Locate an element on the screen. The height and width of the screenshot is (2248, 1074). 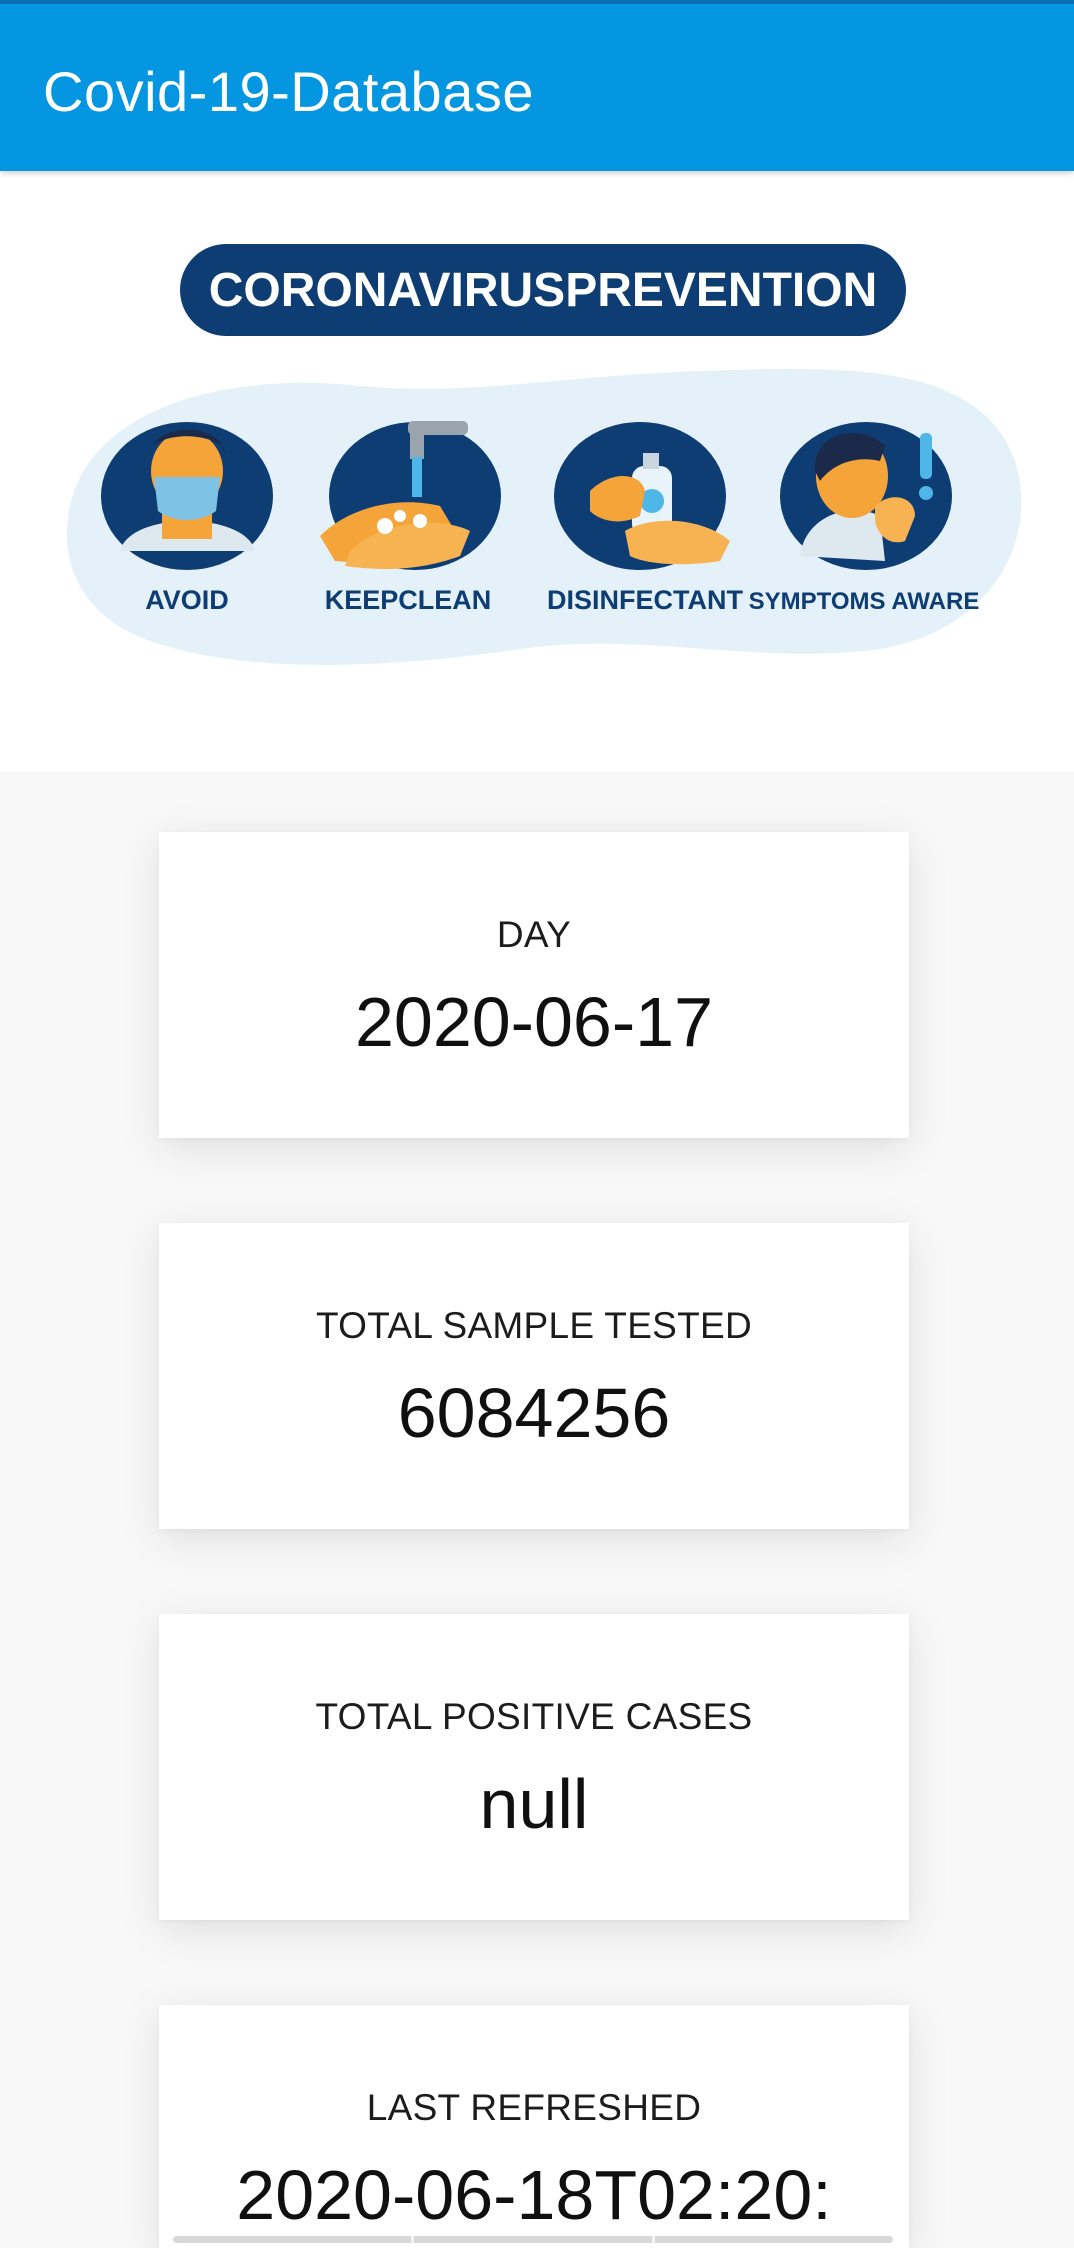
card-value: 2020-06-18T02:20: is located at coordinates (534, 2195).